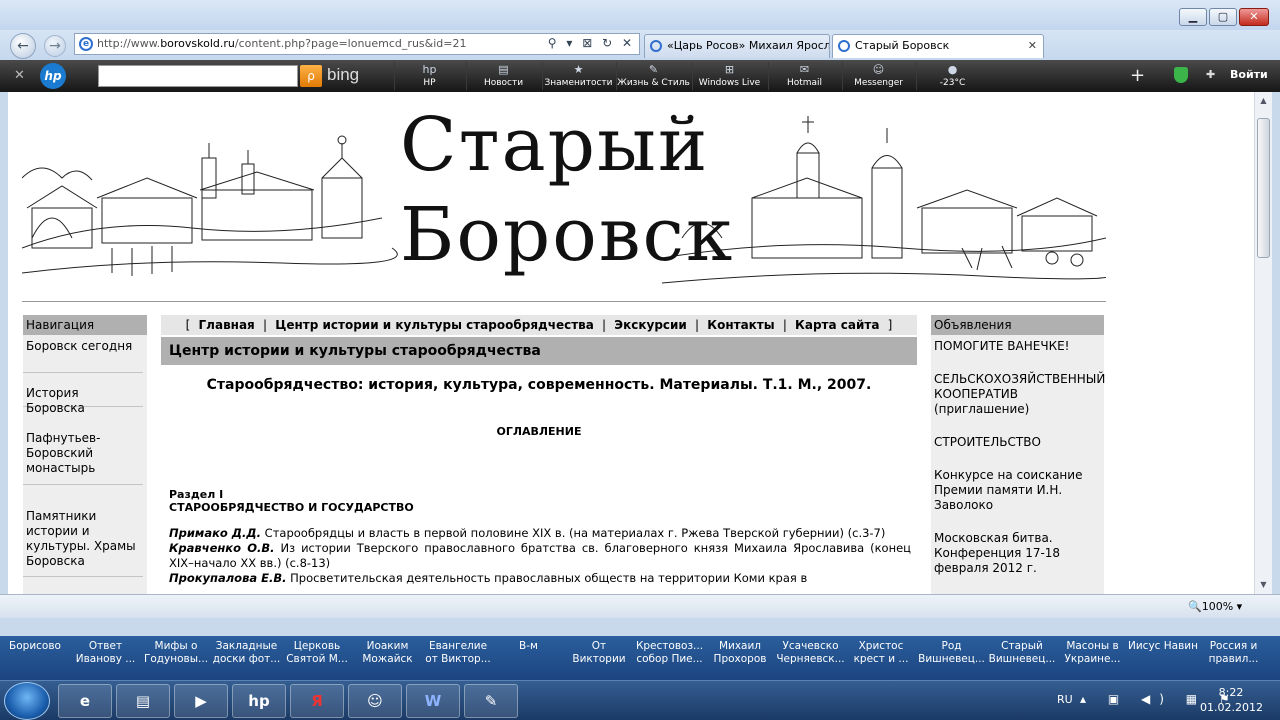  Describe the element at coordinates (429, 69) in the screenshot. I see `hp-icon: hp` at that location.